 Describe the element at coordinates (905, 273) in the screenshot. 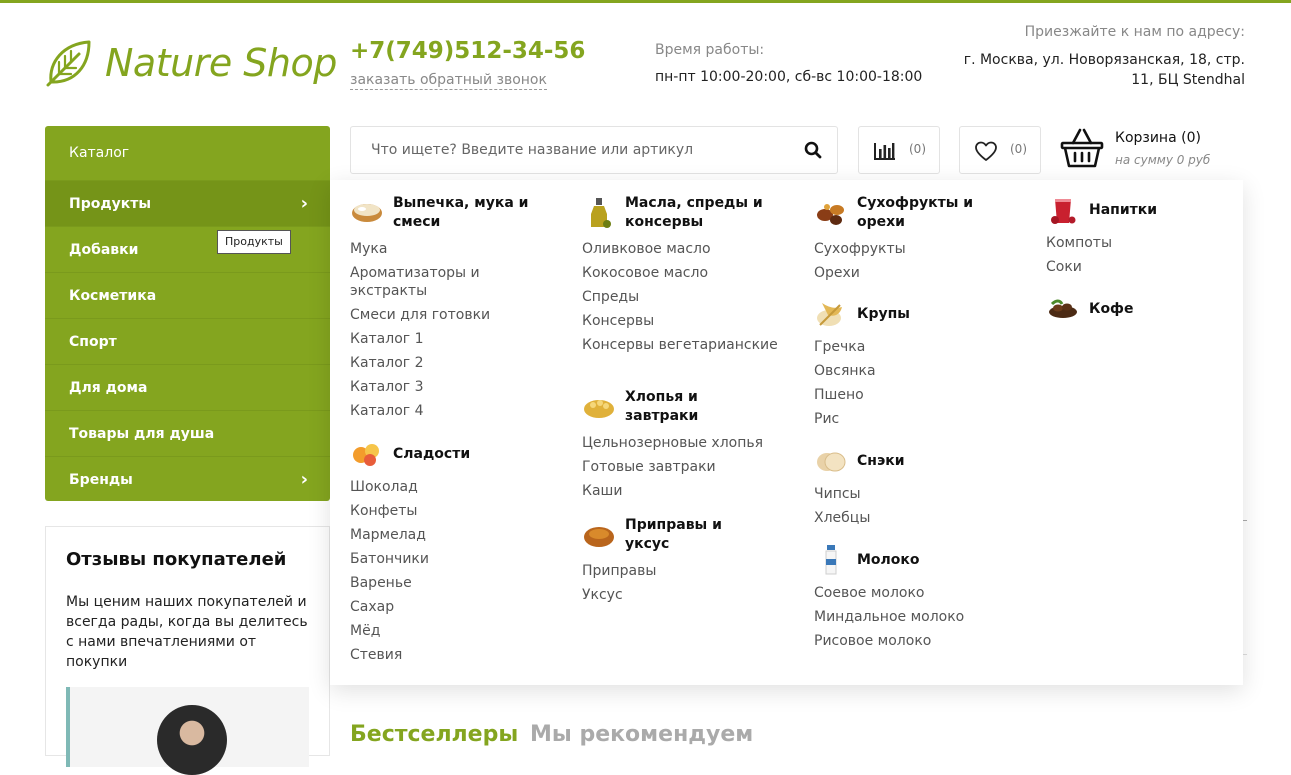

I see `menu-link: Орехи` at that location.